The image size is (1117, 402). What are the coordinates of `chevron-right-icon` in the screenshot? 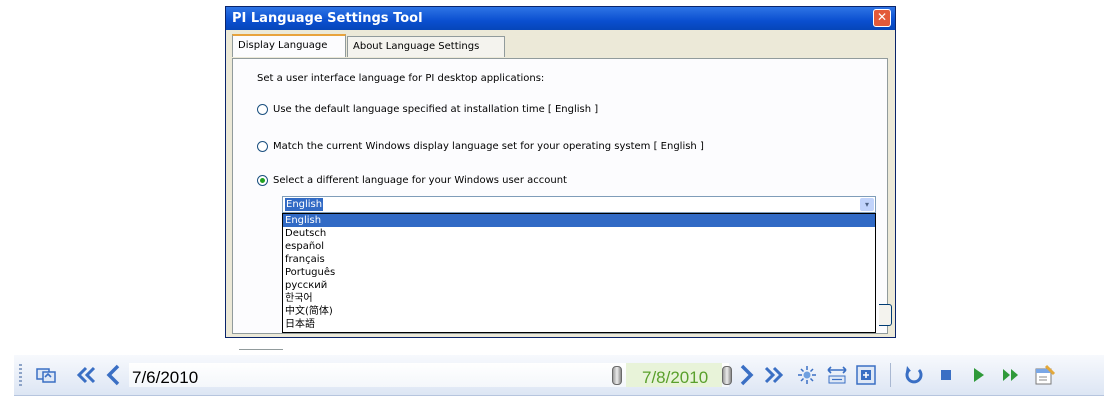 It's located at (747, 375).